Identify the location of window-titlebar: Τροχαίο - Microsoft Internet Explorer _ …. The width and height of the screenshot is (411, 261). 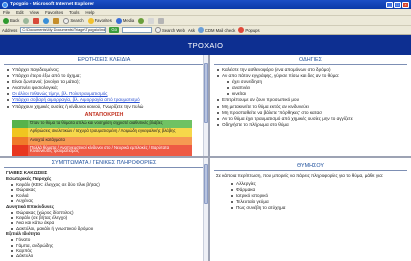
(205, 4).